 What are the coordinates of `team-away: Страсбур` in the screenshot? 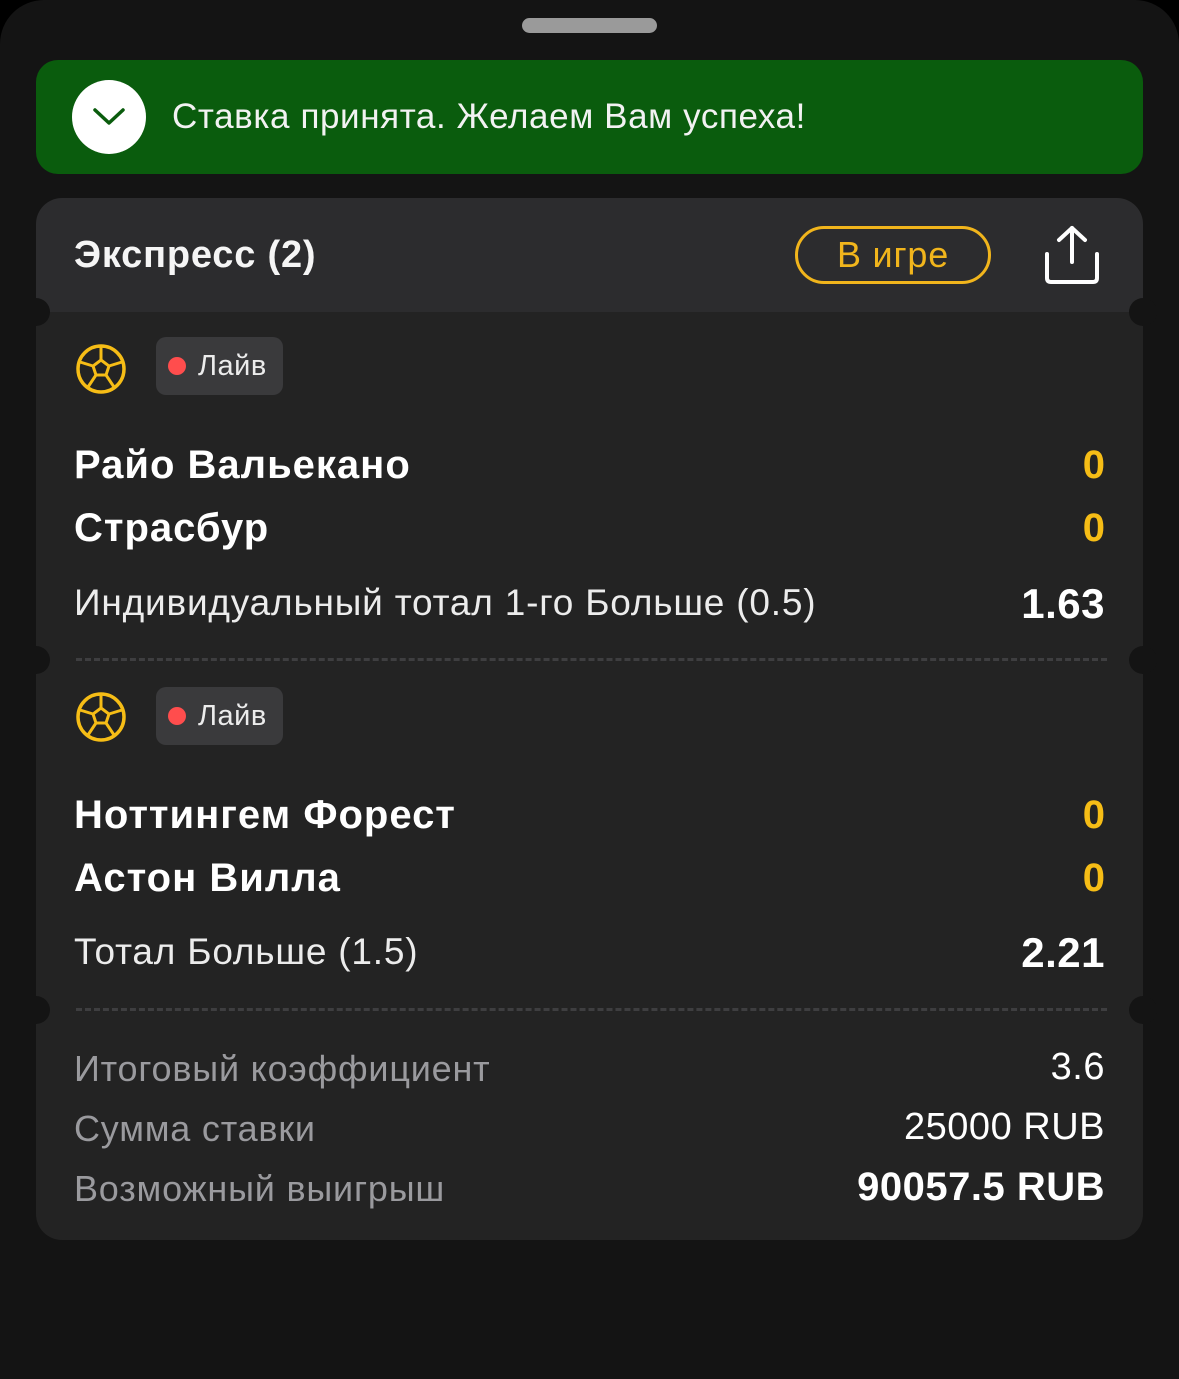 It's located at (172, 528).